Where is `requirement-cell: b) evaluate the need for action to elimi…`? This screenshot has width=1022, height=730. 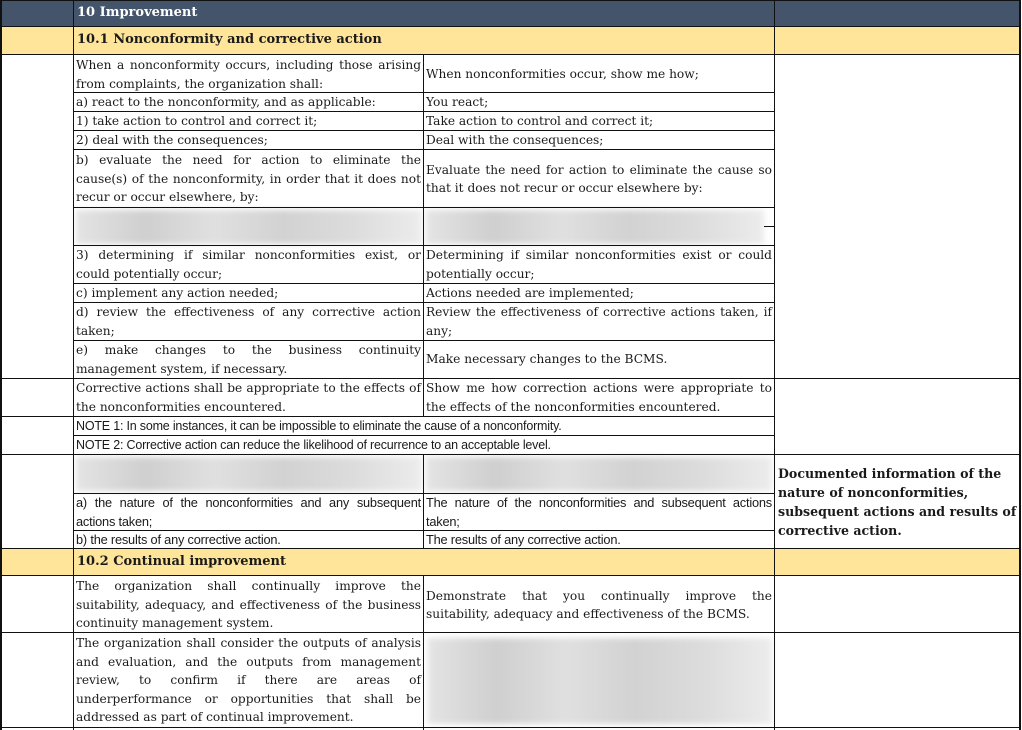 requirement-cell: b) evaluate the need for action to elimi… is located at coordinates (248, 179).